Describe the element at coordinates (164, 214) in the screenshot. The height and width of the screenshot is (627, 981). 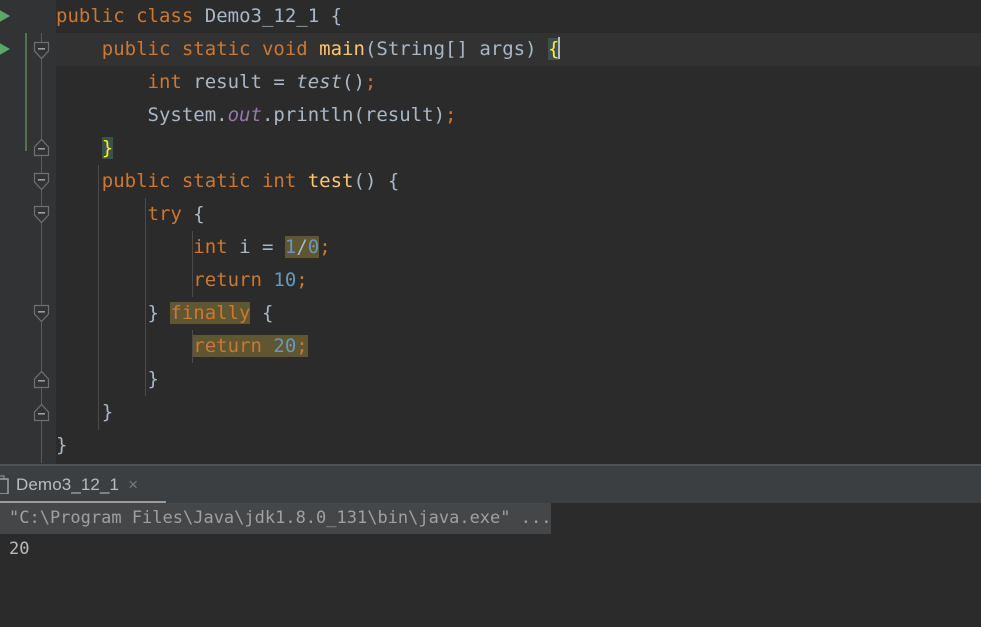
I see `code-token: try` at that location.